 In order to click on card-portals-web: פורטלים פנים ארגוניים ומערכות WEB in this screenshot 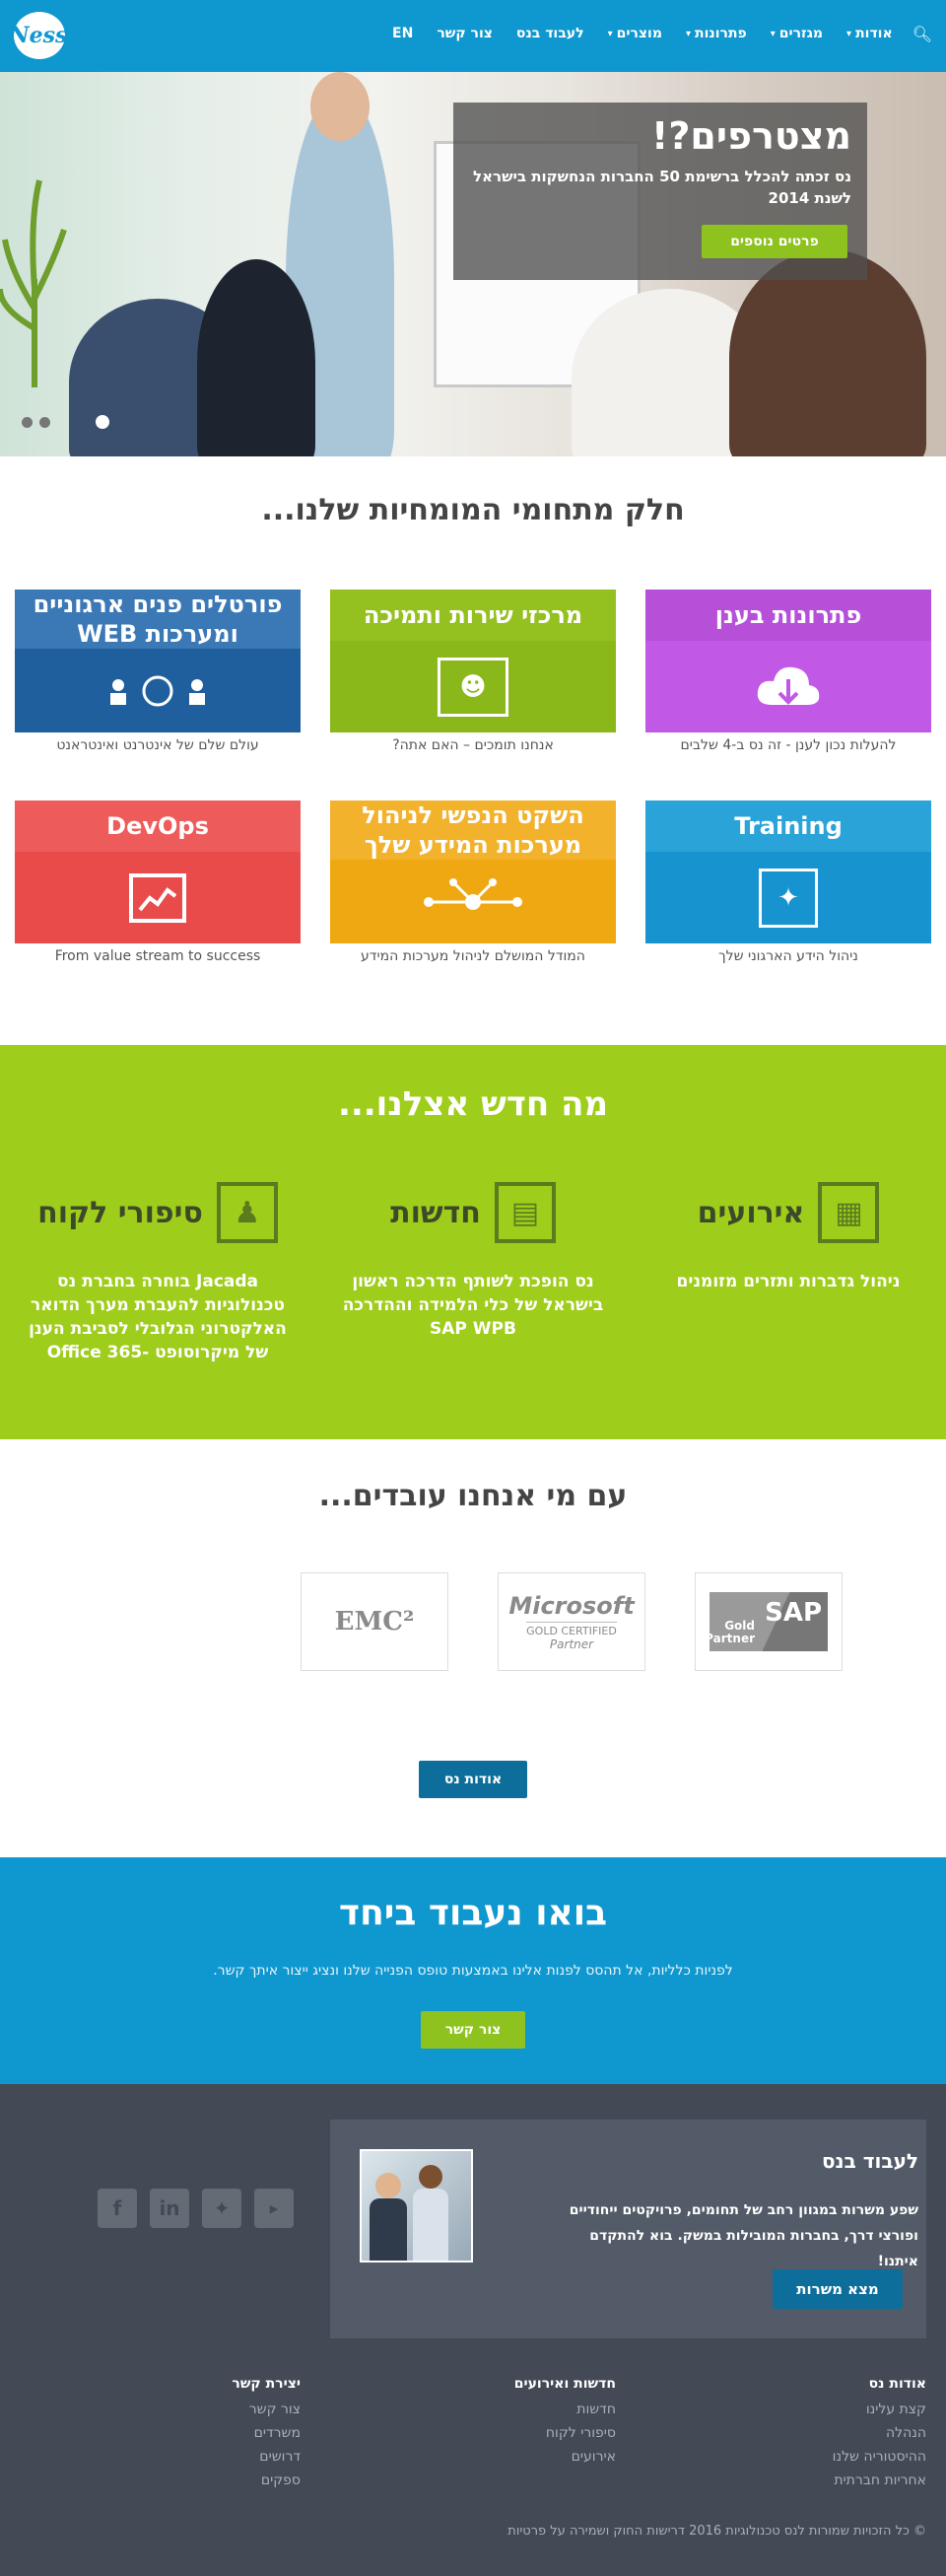, I will do `click(158, 661)`.